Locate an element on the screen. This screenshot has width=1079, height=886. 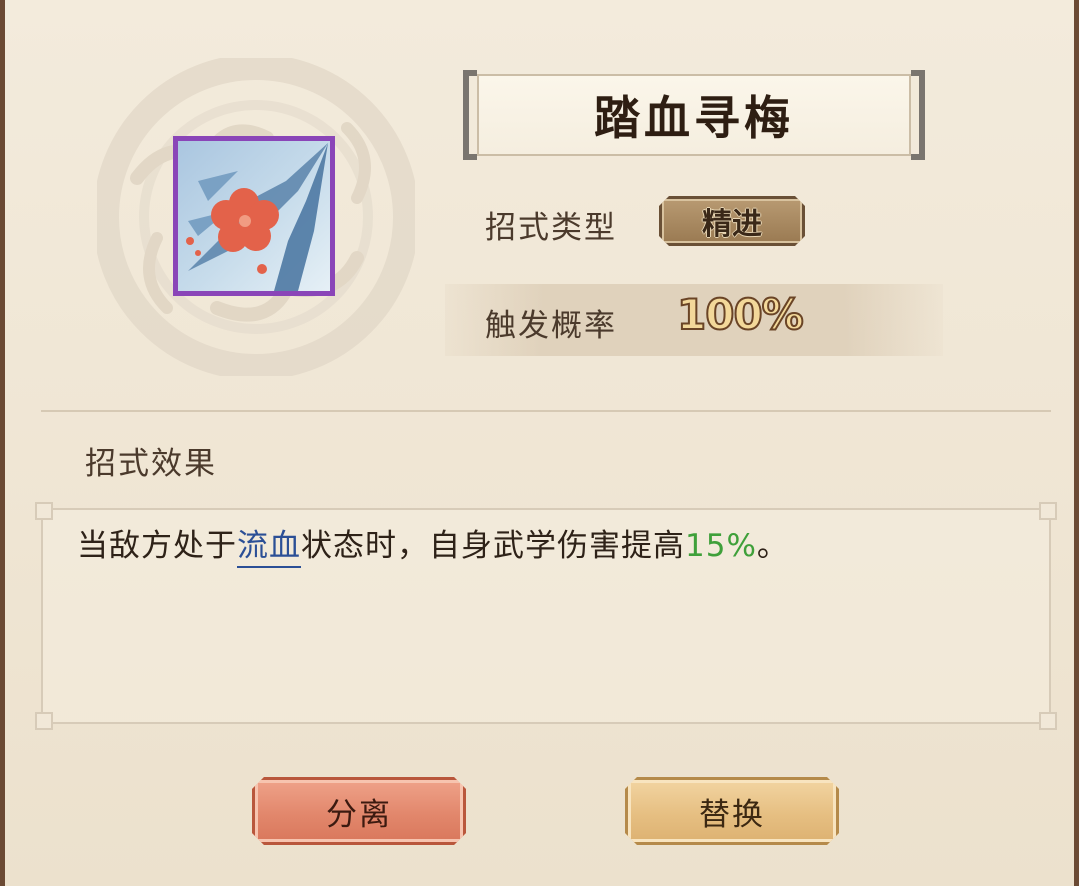
title-bracket-left is located at coordinates (470, 115).